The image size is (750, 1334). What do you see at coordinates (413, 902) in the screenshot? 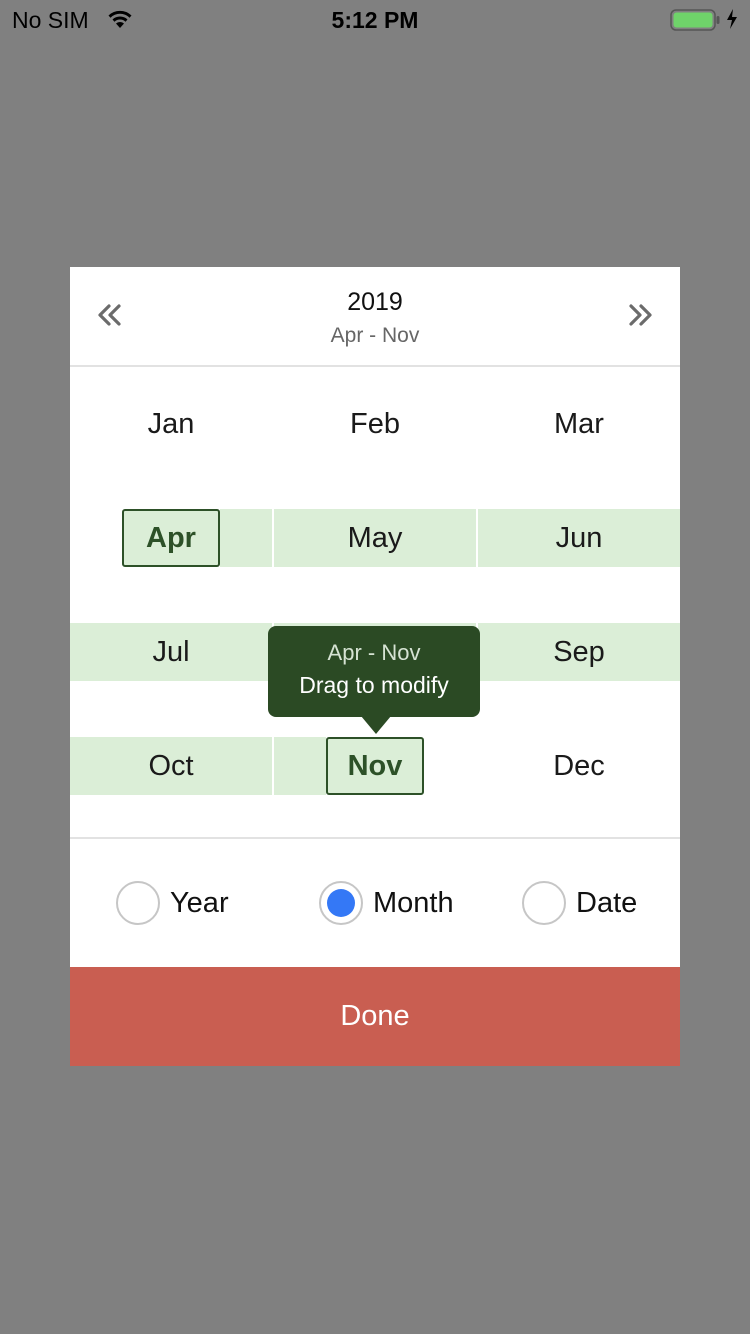
I see `radio-label: Month` at bounding box center [413, 902].